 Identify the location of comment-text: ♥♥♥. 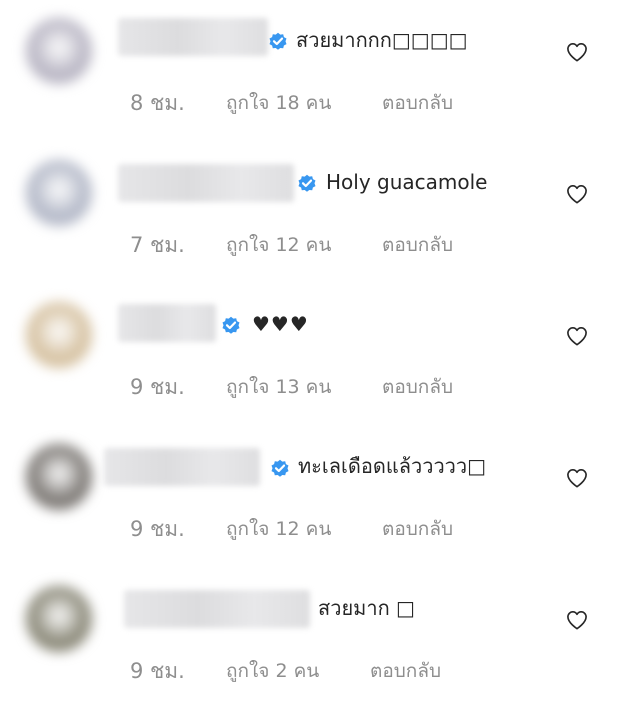
(280, 324).